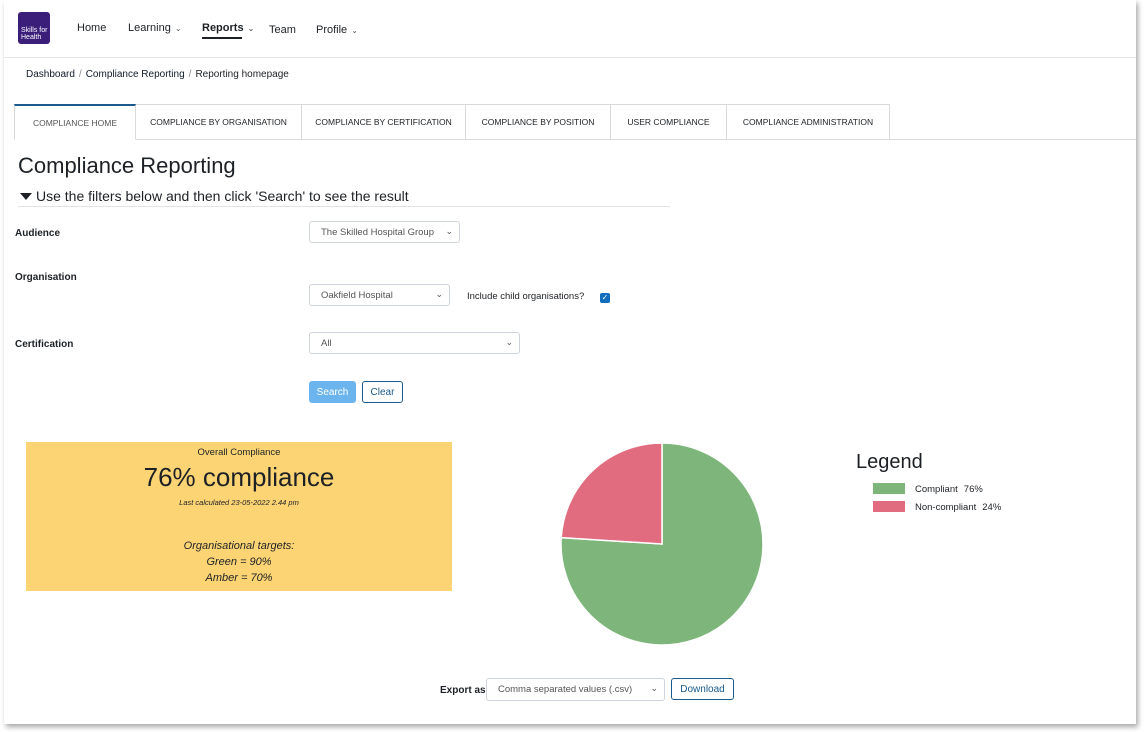 The width and height of the screenshot is (1144, 732). What do you see at coordinates (135, 74) in the screenshot?
I see `breadcrumb-compliance-reporting: Compliance Reporting` at bounding box center [135, 74].